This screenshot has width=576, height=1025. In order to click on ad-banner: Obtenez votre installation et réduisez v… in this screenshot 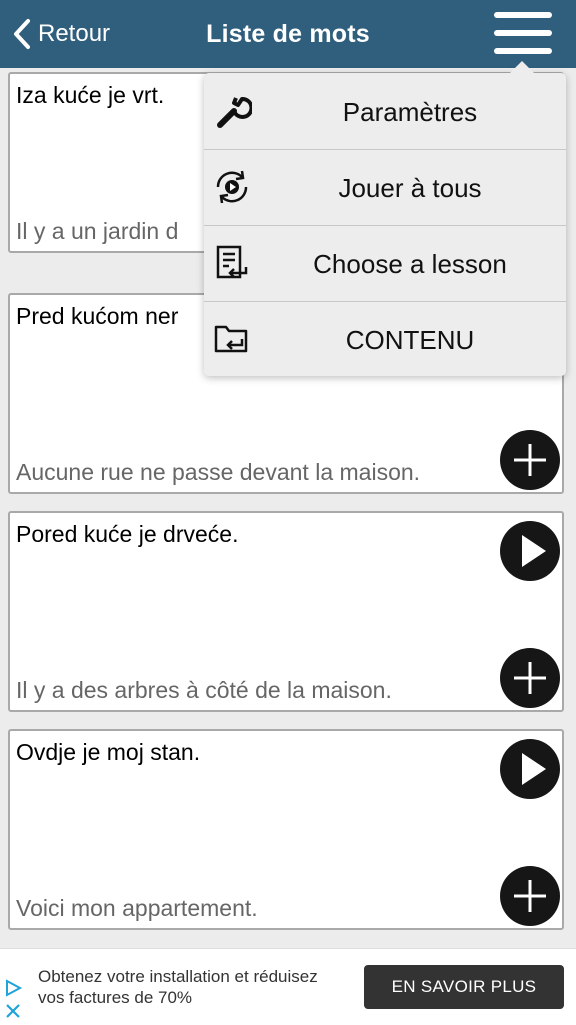, I will do `click(288, 986)`.